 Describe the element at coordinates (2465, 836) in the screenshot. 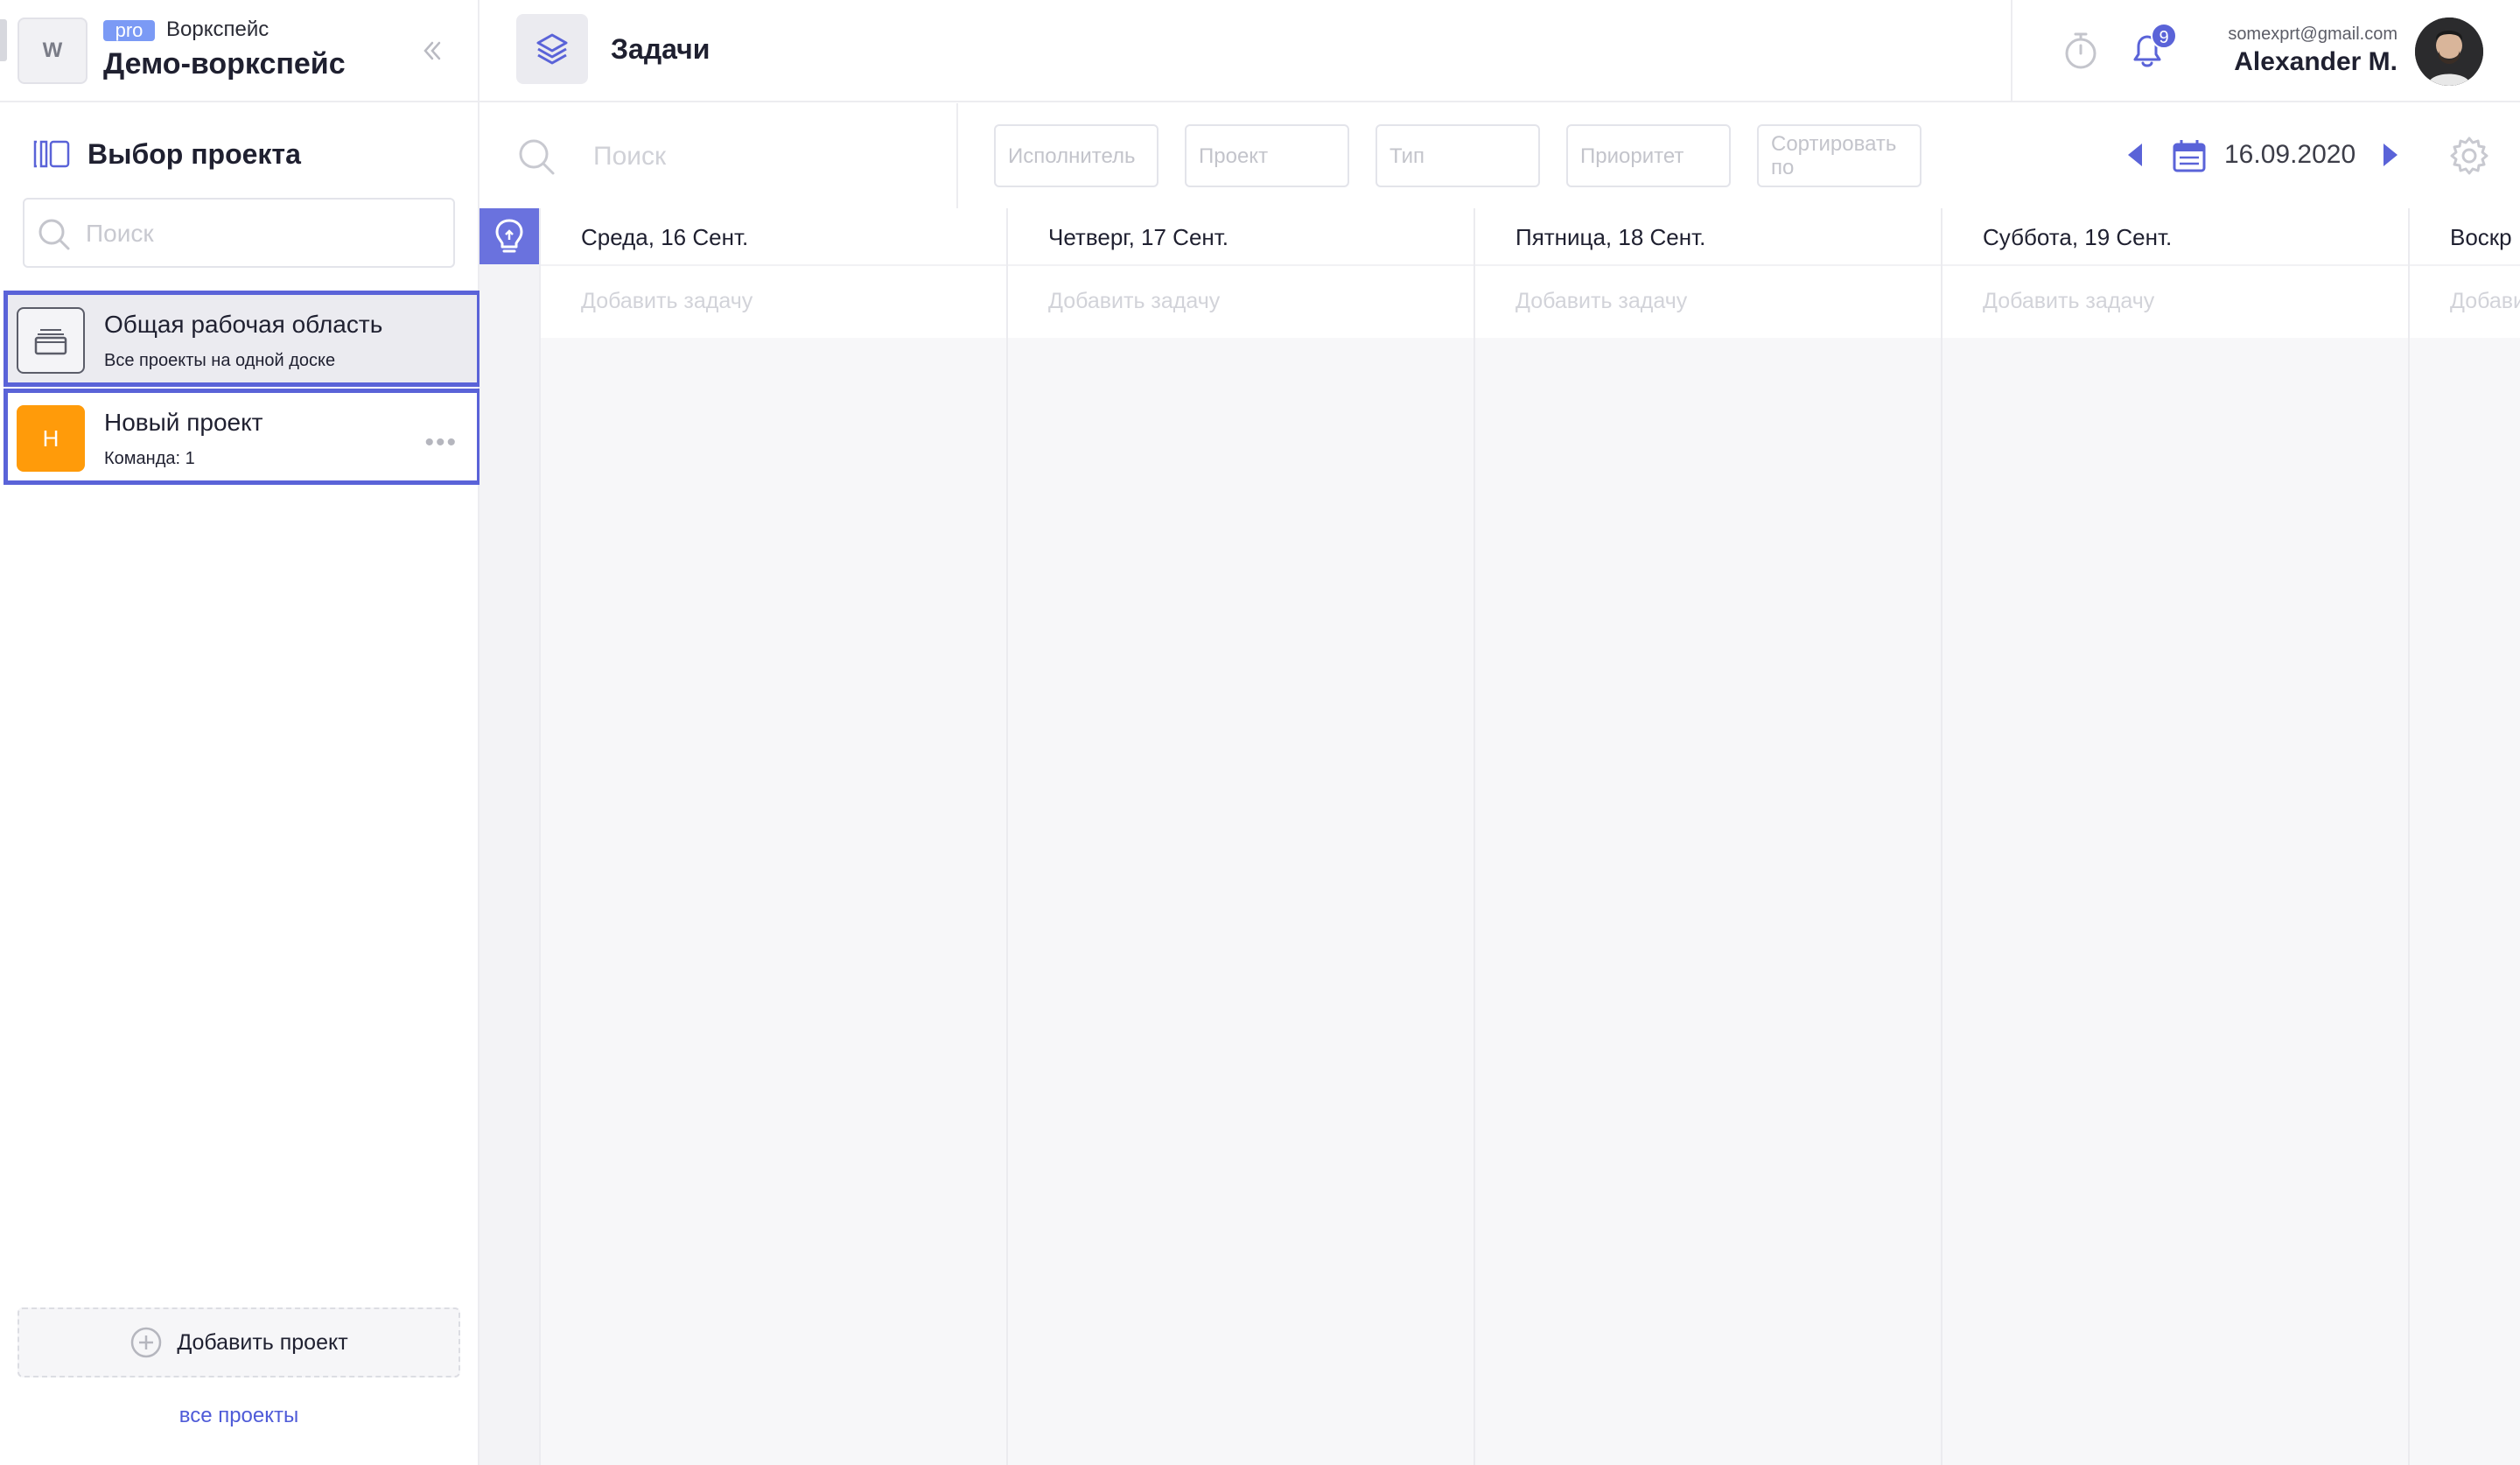

I see `day-column: Воскр Добавить задачу` at that location.